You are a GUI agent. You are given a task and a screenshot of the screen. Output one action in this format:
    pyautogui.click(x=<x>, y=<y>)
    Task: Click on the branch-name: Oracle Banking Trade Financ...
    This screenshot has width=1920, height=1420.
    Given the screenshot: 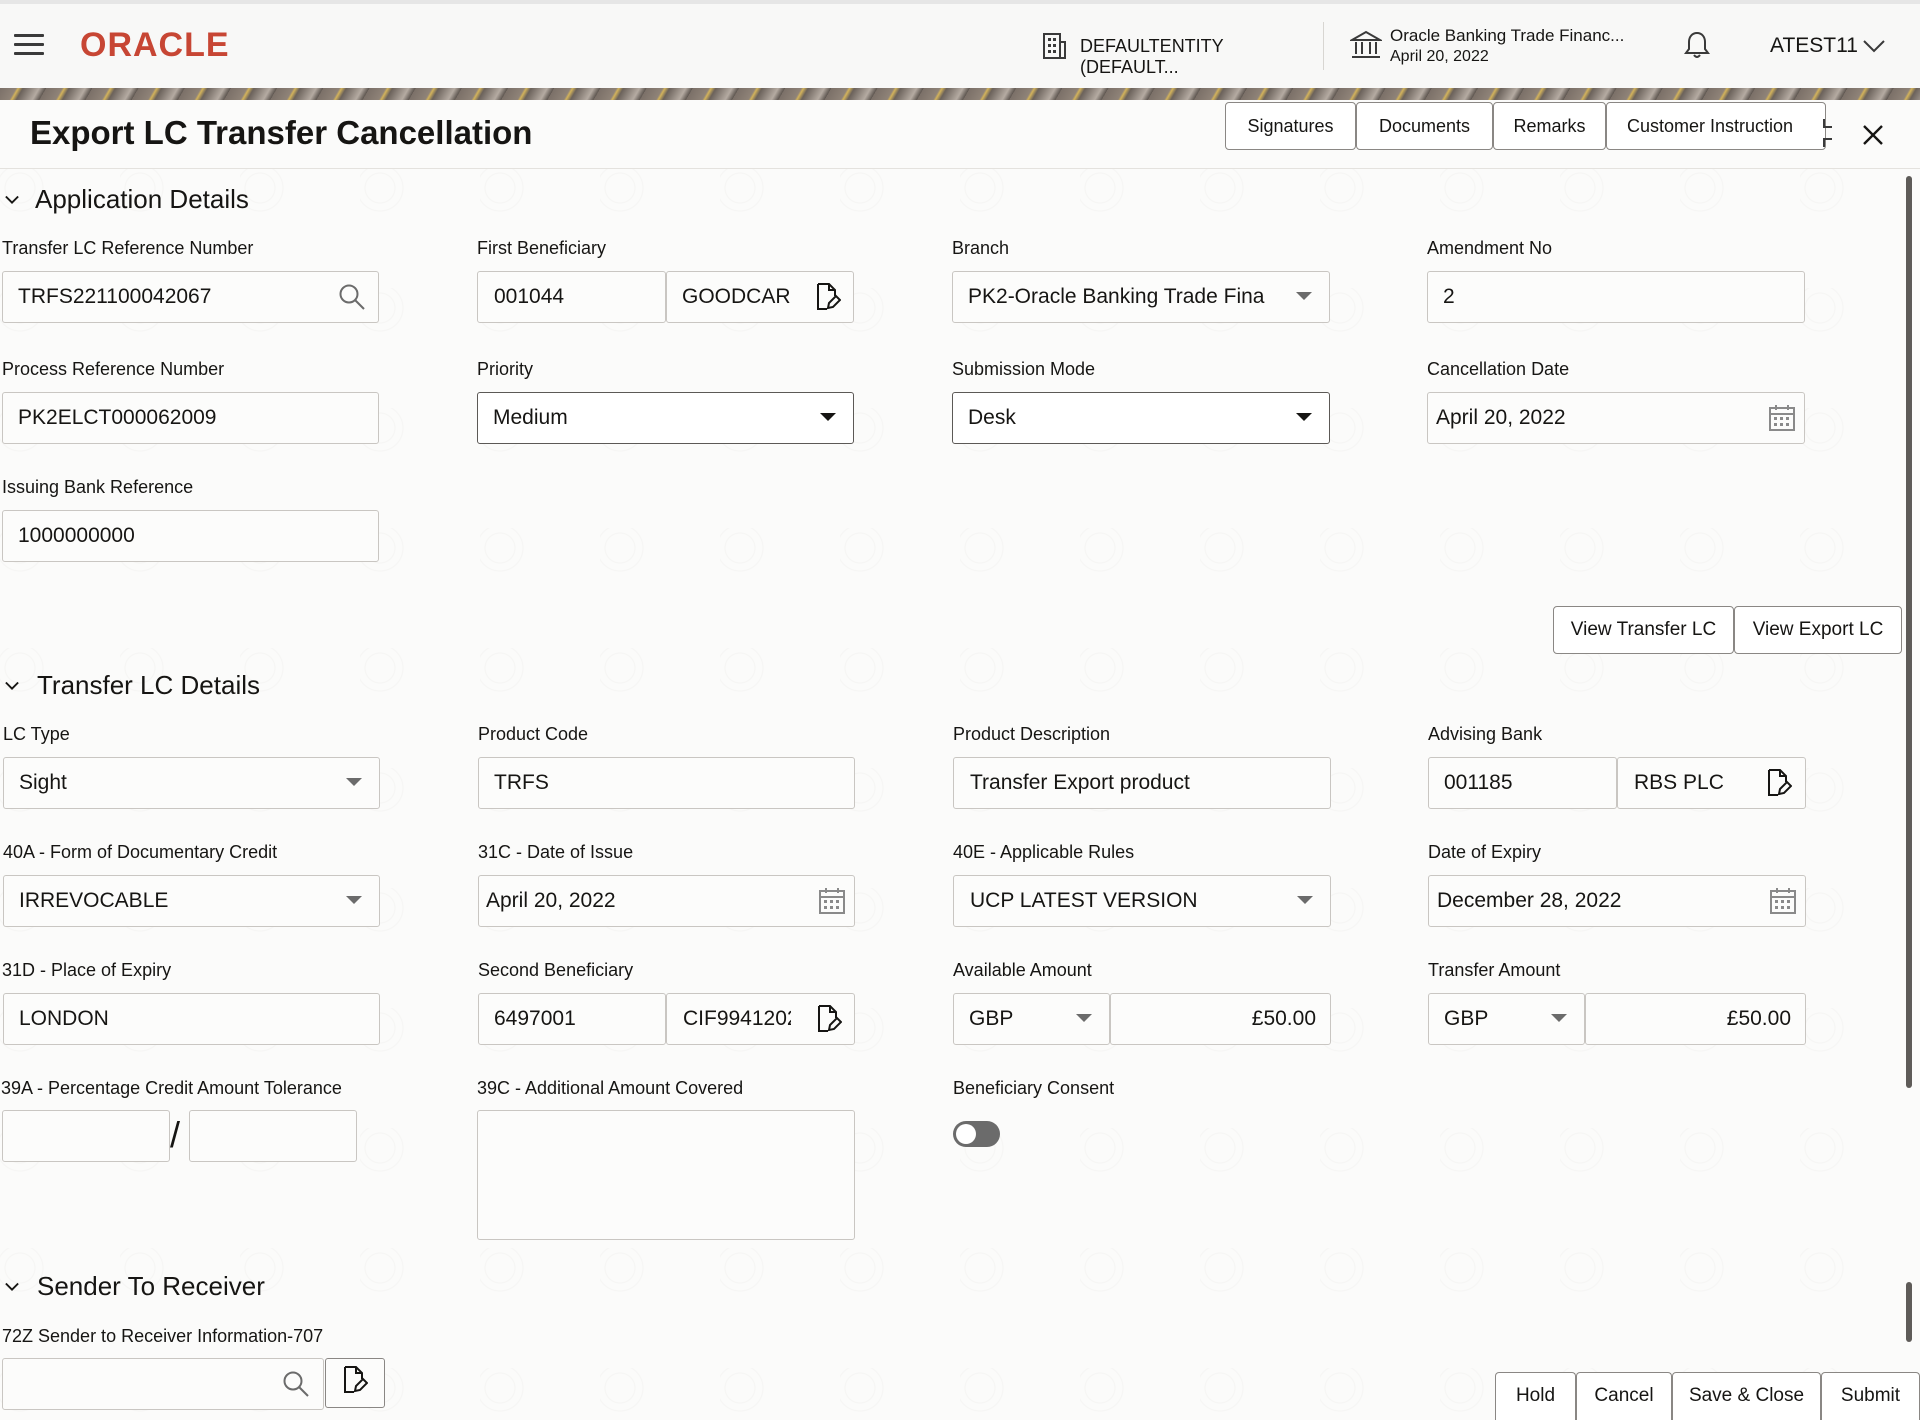 What is the action you would take?
    pyautogui.click(x=1507, y=36)
    